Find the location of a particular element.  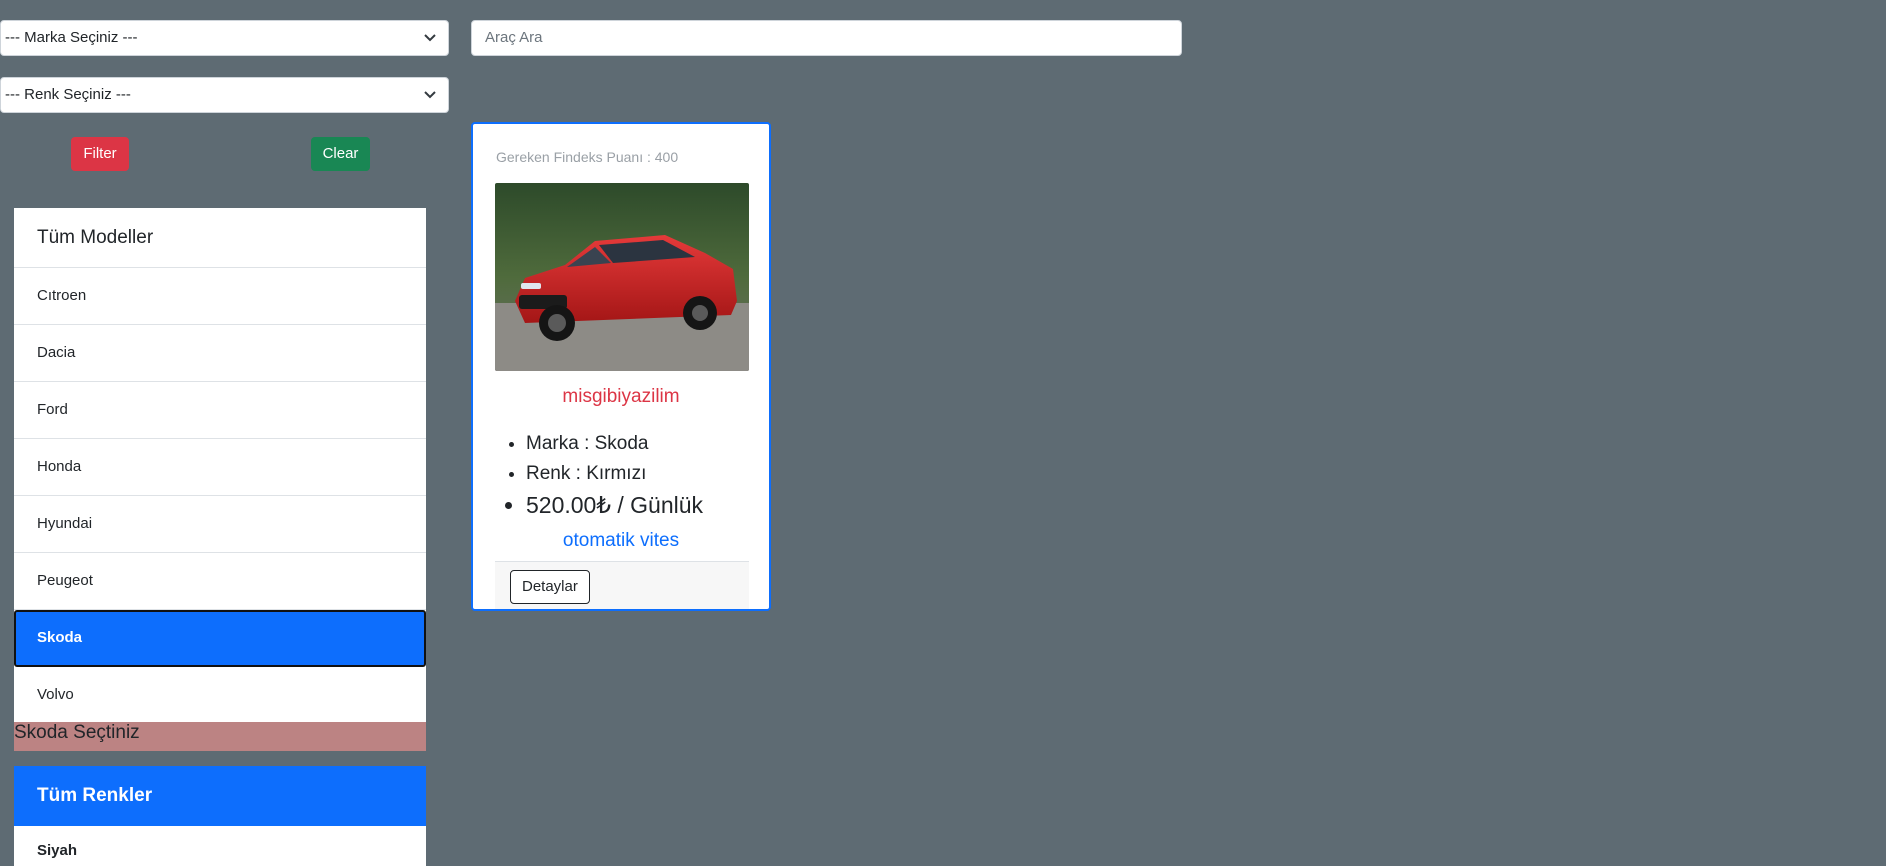

model-item-skoda: Skoda is located at coordinates (220, 638).